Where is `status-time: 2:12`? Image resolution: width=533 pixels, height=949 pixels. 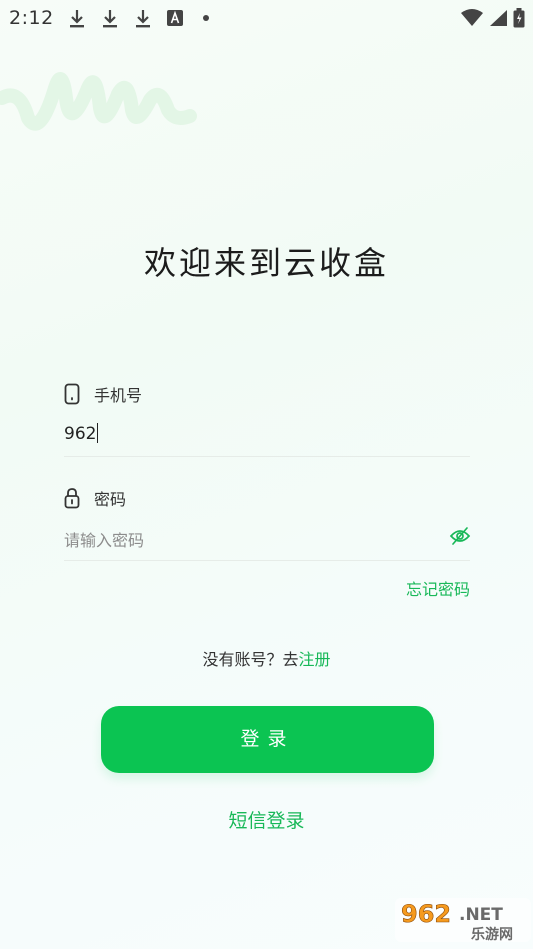 status-time: 2:12 is located at coordinates (31, 18).